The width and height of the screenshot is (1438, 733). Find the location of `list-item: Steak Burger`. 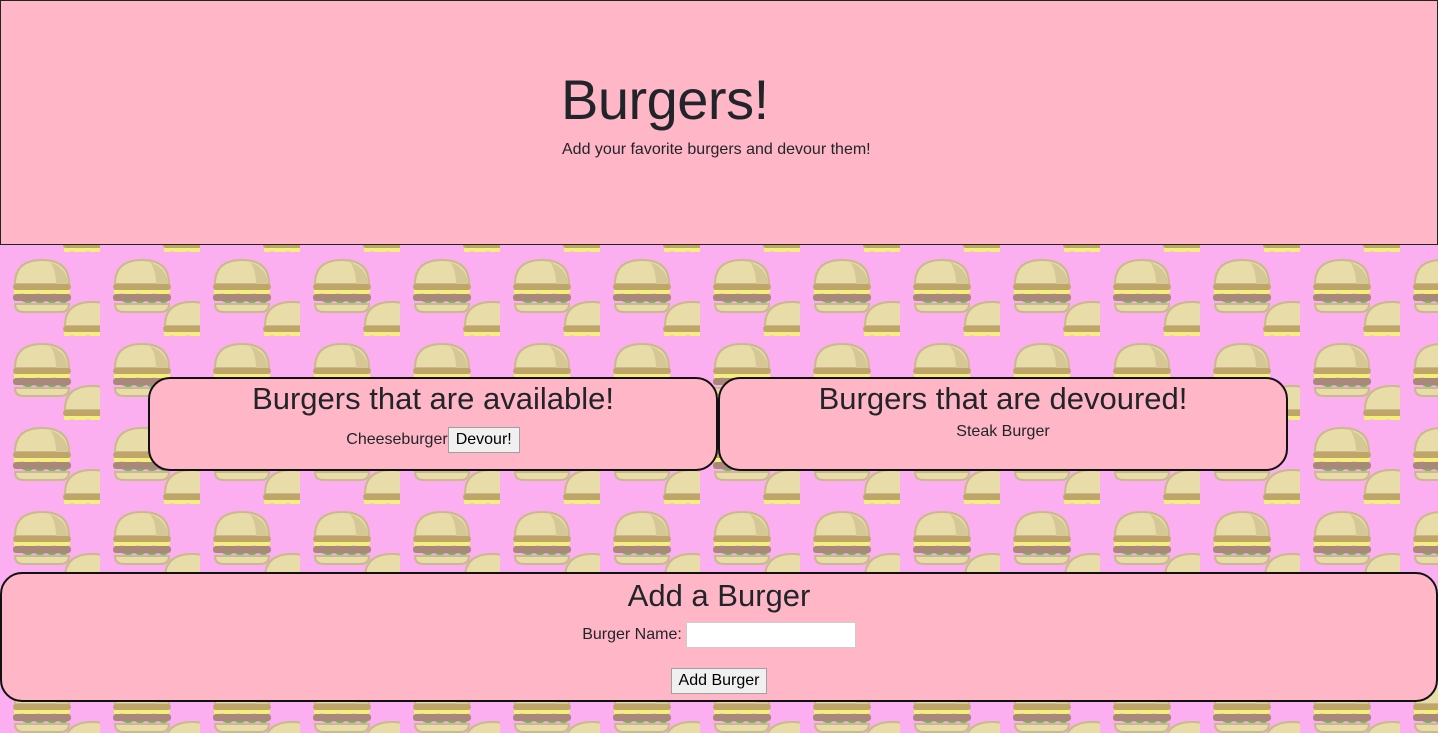

list-item: Steak Burger is located at coordinates (1002, 432).